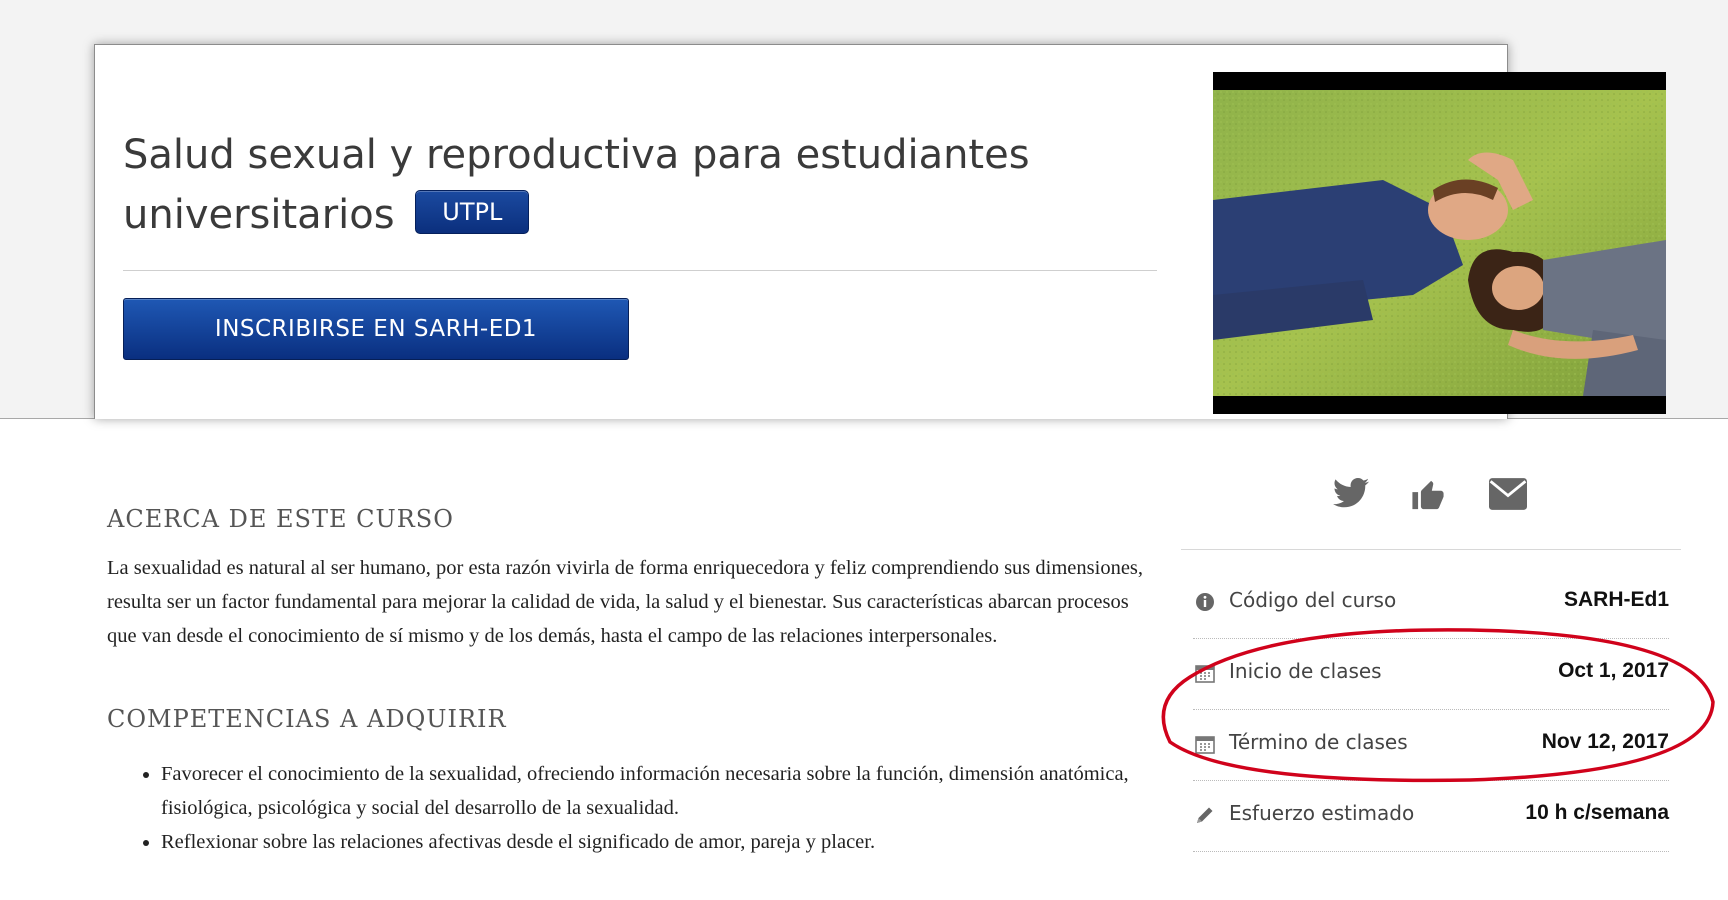 This screenshot has width=1728, height=900. What do you see at coordinates (1431, 549) in the screenshot?
I see `sidebar-divider` at bounding box center [1431, 549].